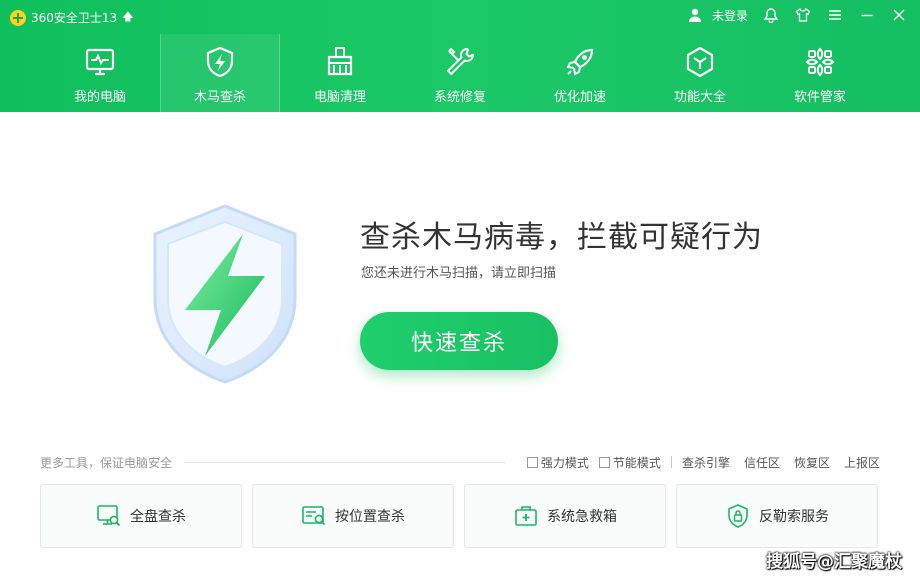 The width and height of the screenshot is (920, 580). Describe the element at coordinates (794, 517) in the screenshot. I see `card-label: 反勒索服务` at that location.